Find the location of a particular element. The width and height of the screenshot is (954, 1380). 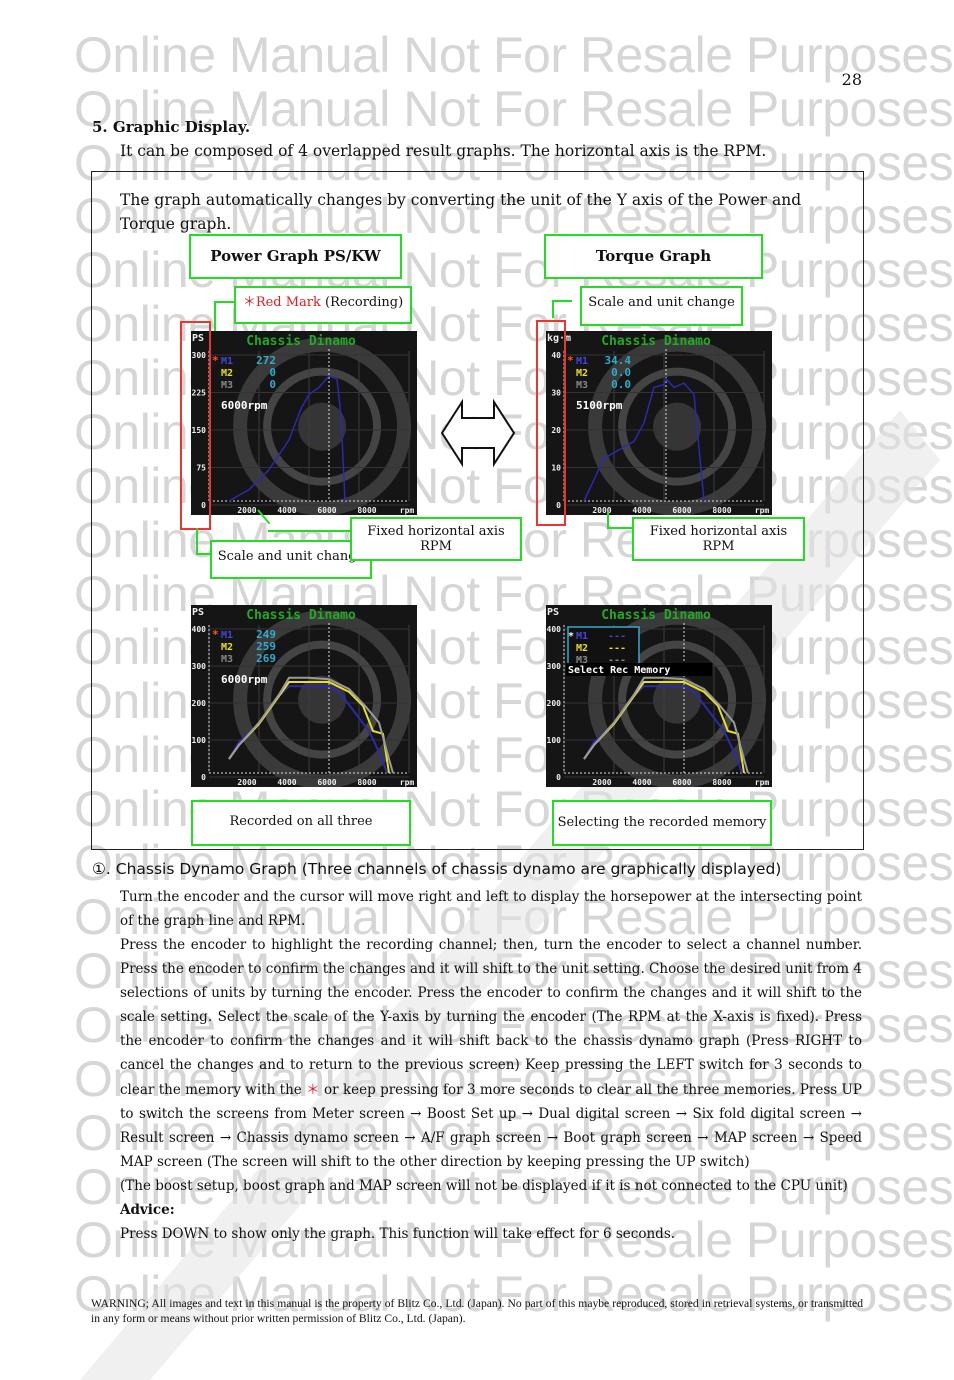

recorded-all-callout: Recorded on all three is located at coordinates (301, 823).